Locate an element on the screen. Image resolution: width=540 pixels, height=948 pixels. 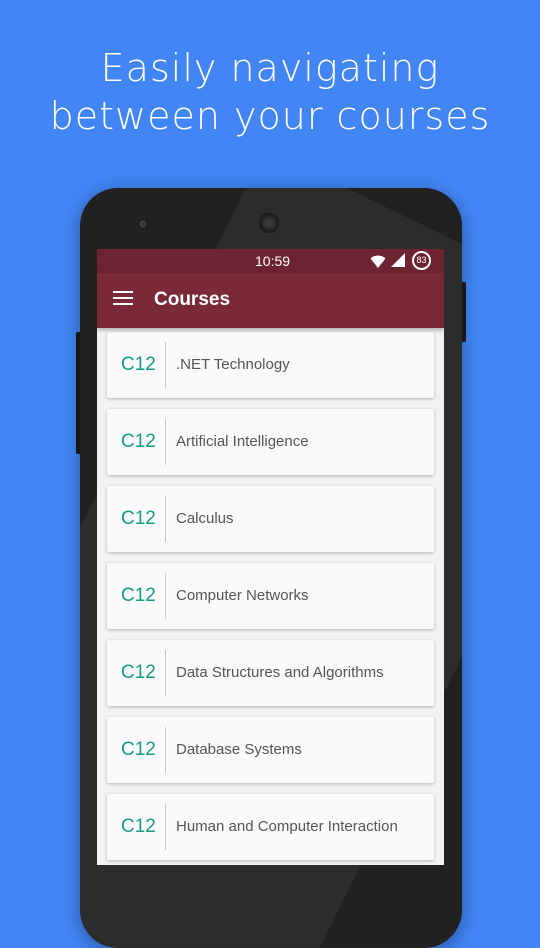
battery-icon: 83 is located at coordinates (421, 260).